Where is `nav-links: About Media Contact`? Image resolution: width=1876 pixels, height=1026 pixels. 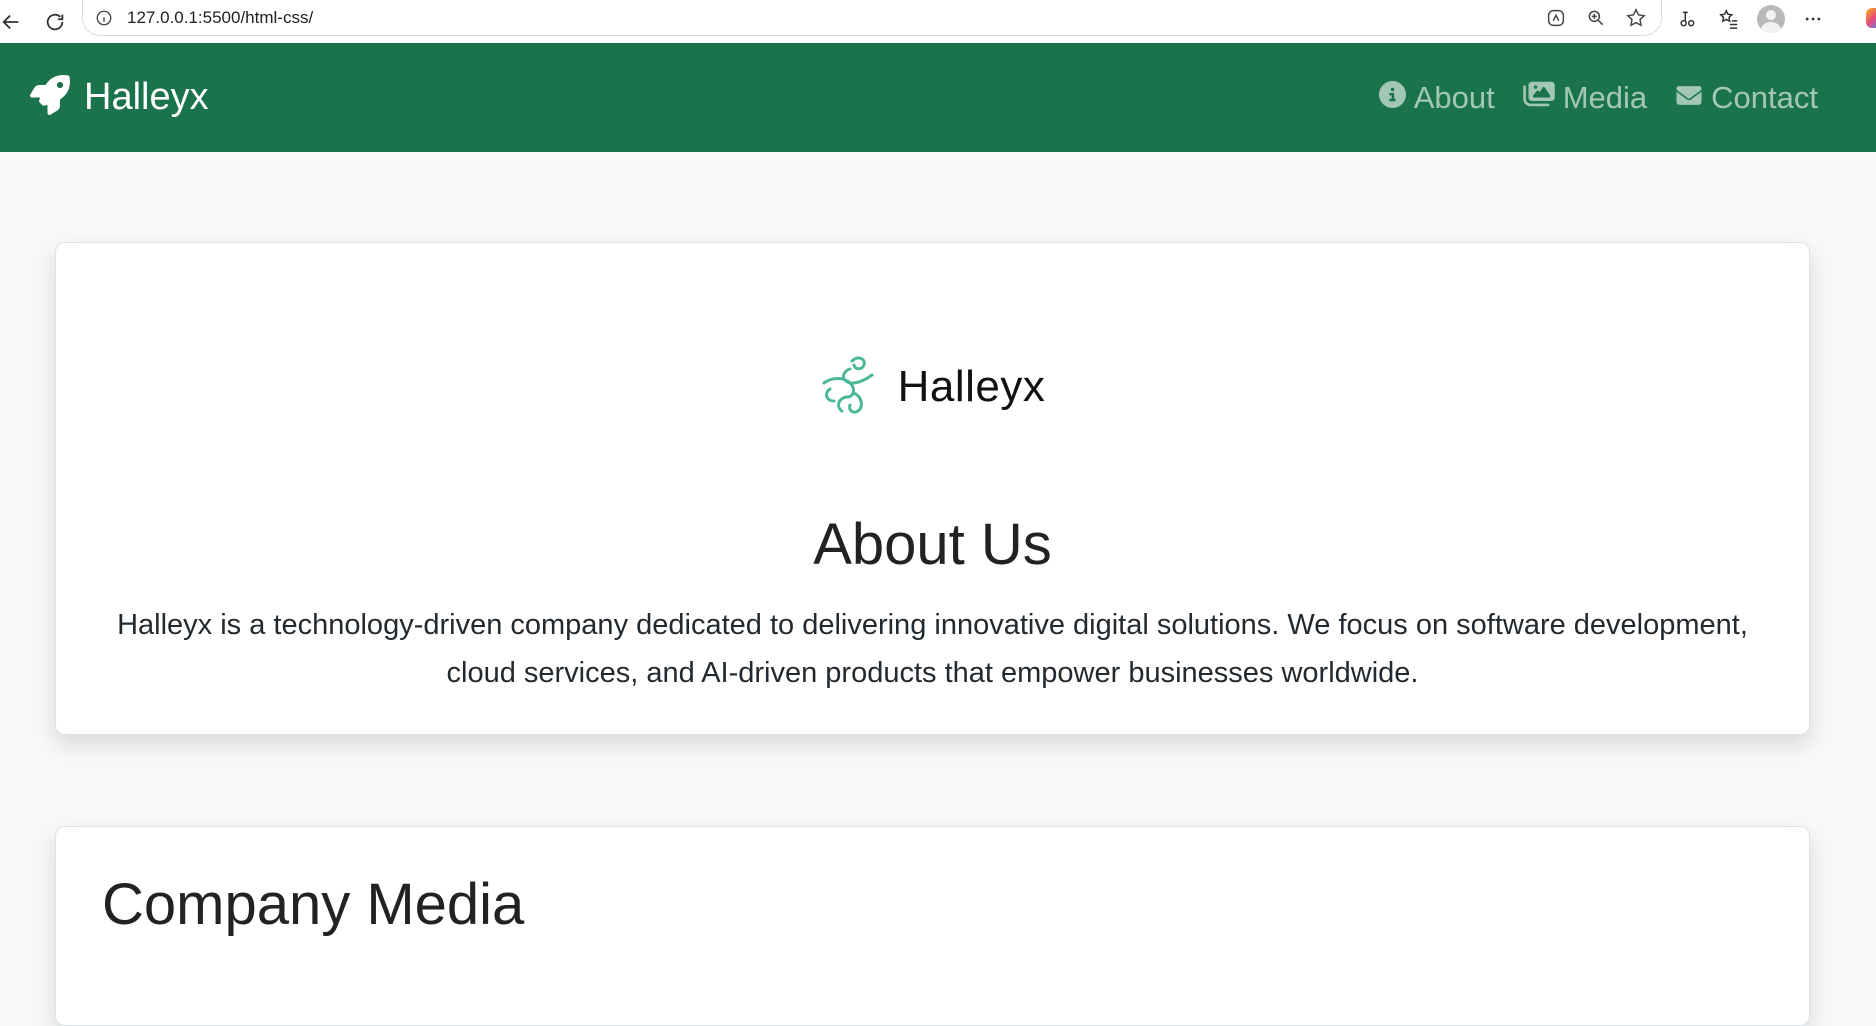
nav-links: About Media Contact is located at coordinates (1598, 97).